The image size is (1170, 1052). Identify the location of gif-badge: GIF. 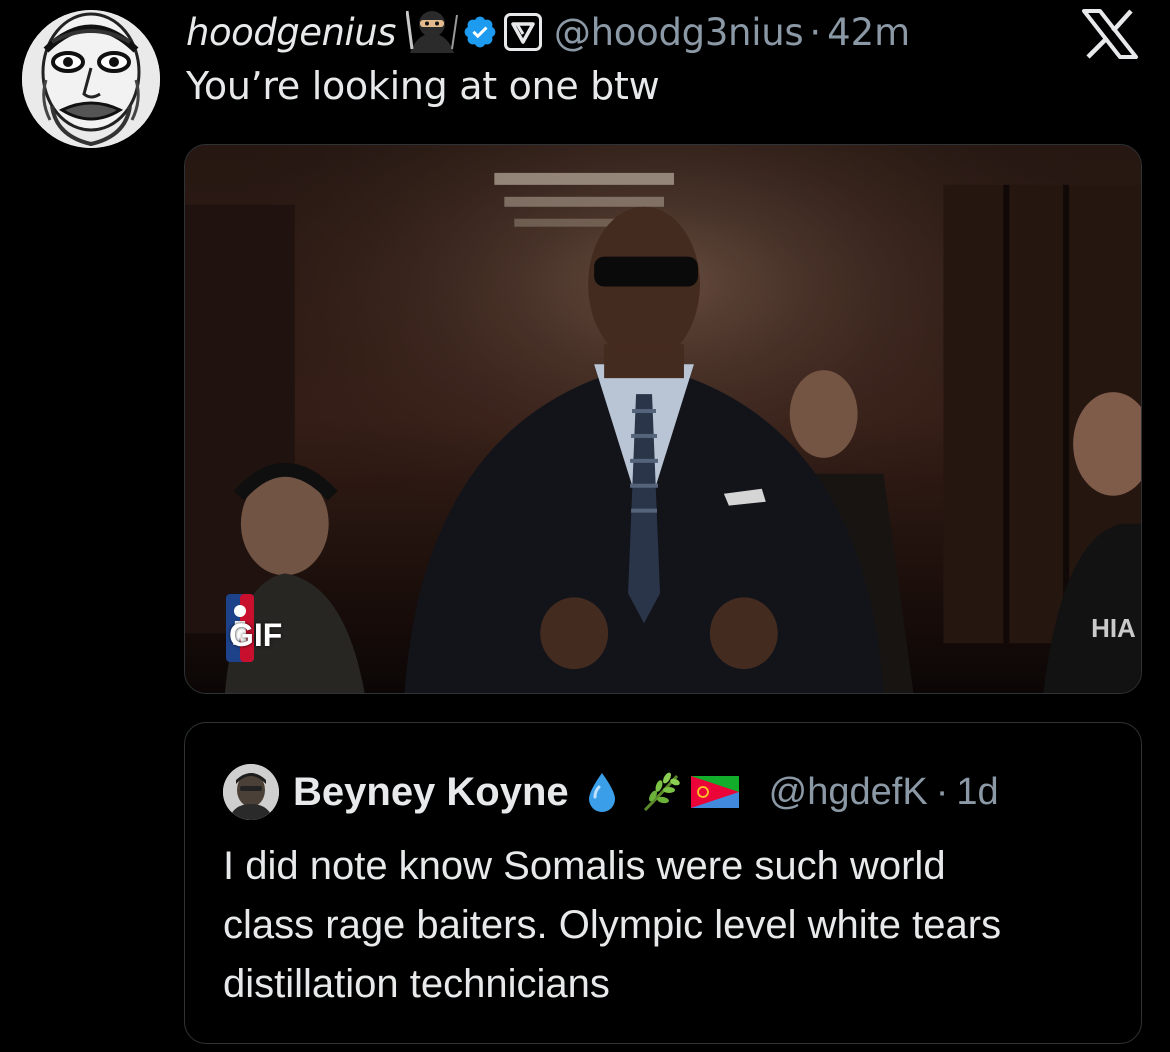
(256, 635).